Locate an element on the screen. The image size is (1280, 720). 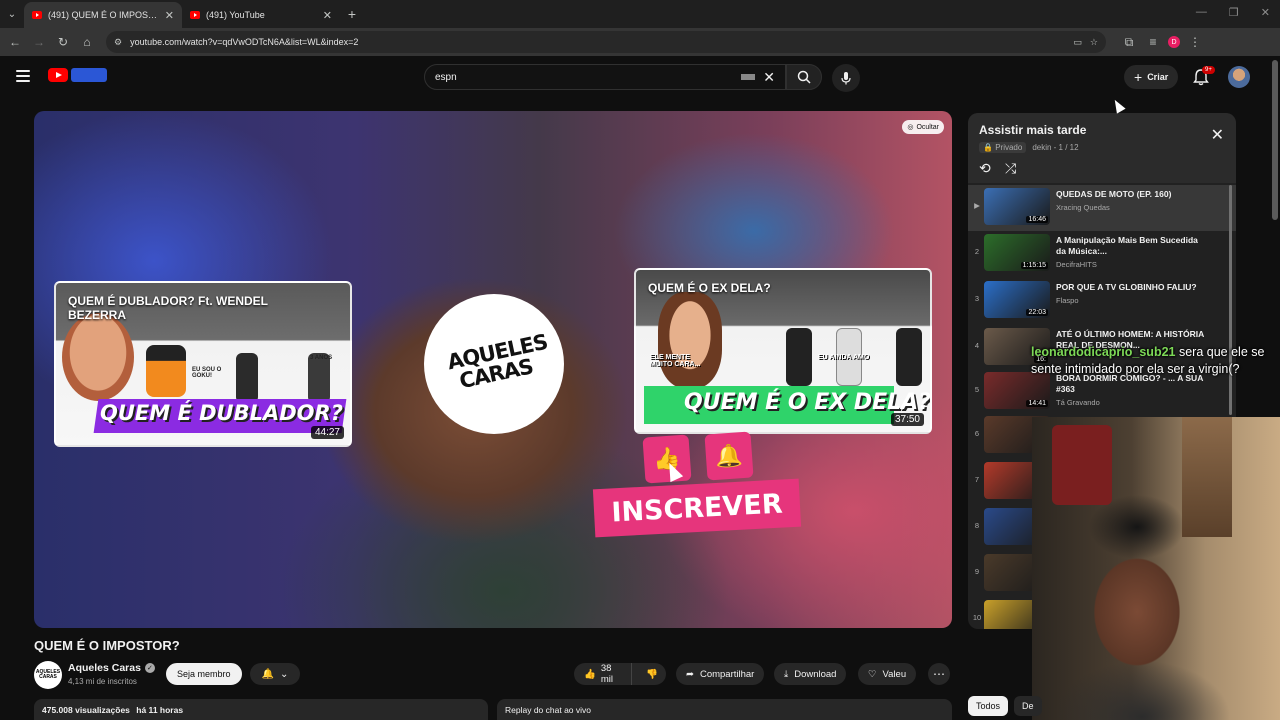
playlist-meta: 🔒 Privado dekin - 1 / 12 is located at coordinates (1029, 147).